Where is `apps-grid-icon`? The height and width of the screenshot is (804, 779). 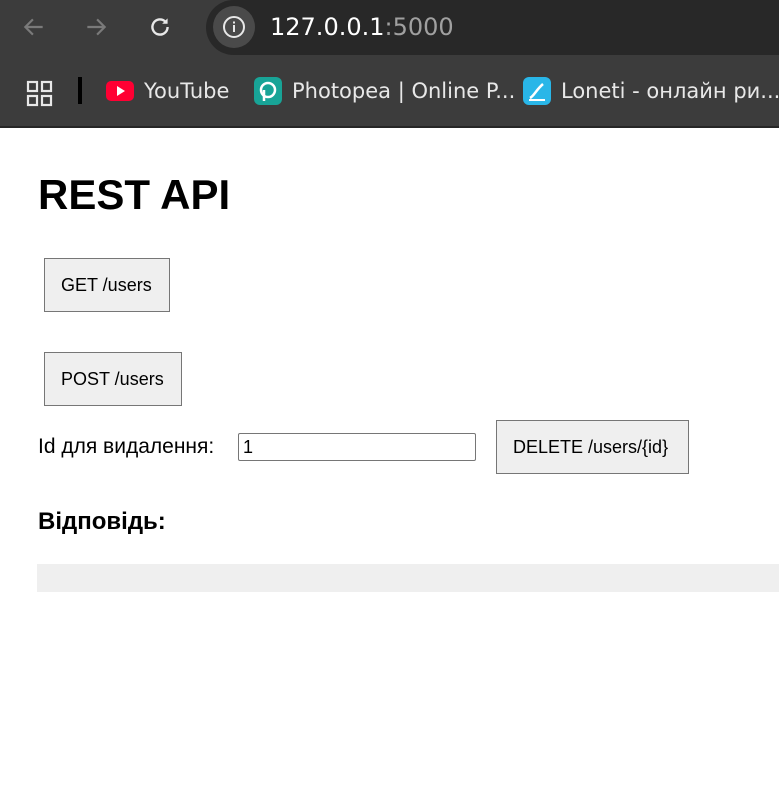
apps-grid-icon is located at coordinates (40, 94).